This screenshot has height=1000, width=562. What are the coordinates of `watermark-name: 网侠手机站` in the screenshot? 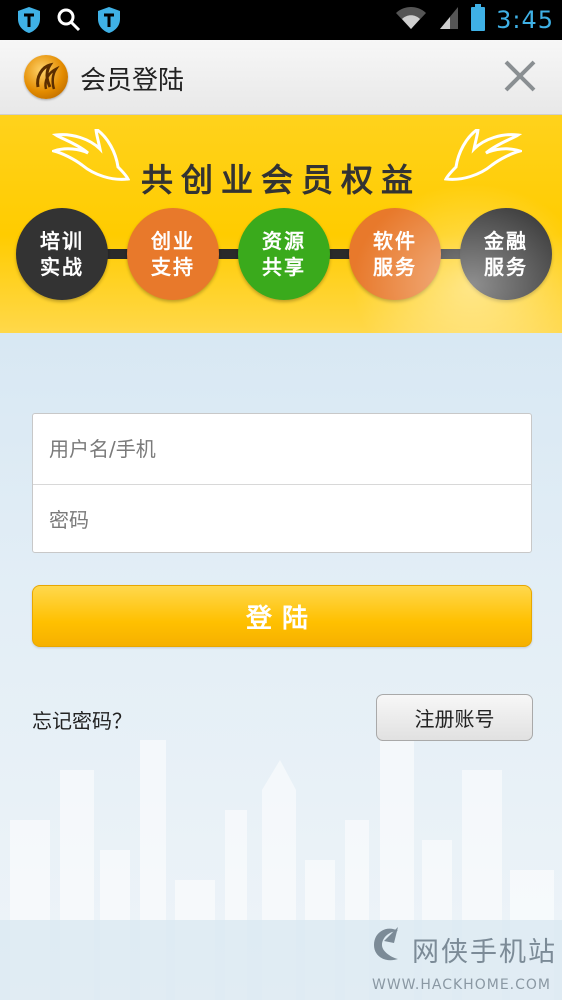 It's located at (484, 952).